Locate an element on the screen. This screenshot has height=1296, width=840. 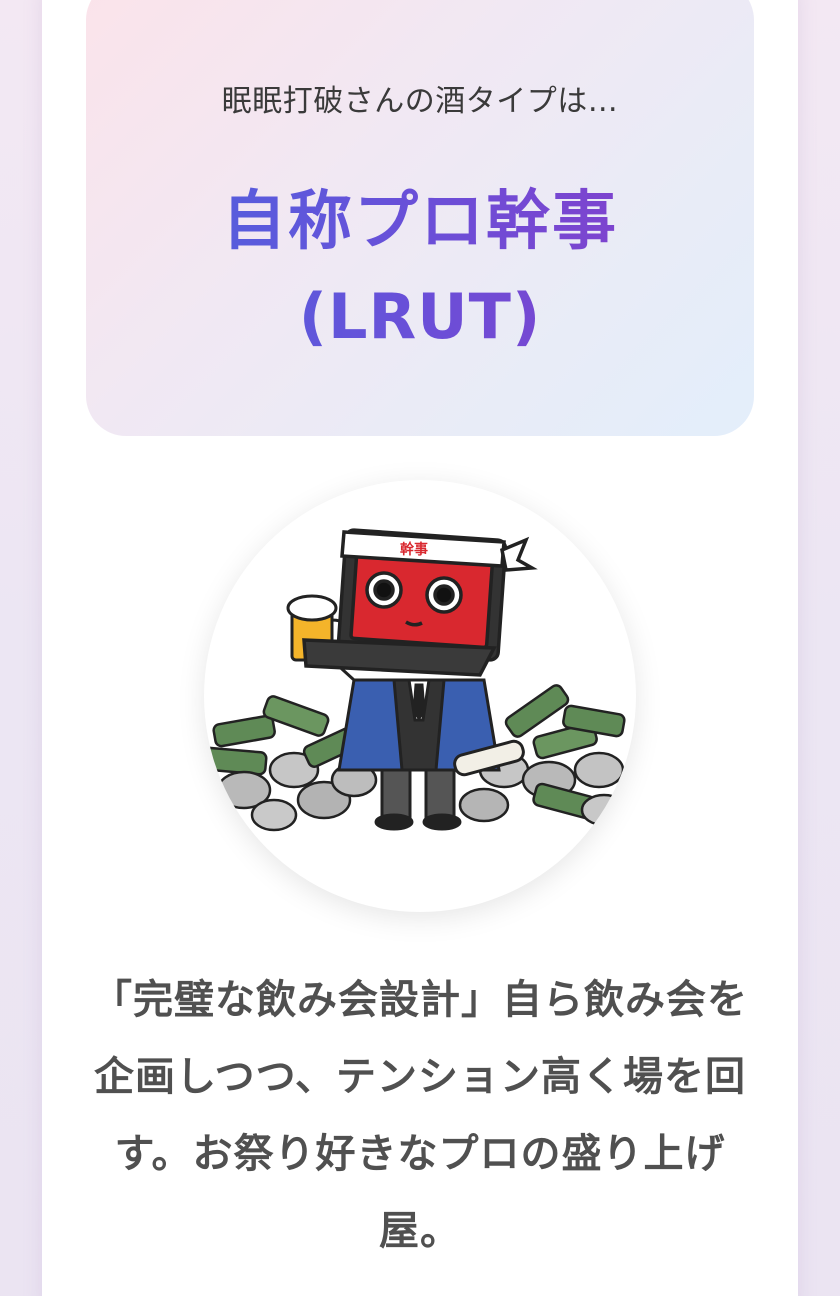
type-code-label: (LRUT) is located at coordinates (420, 316).